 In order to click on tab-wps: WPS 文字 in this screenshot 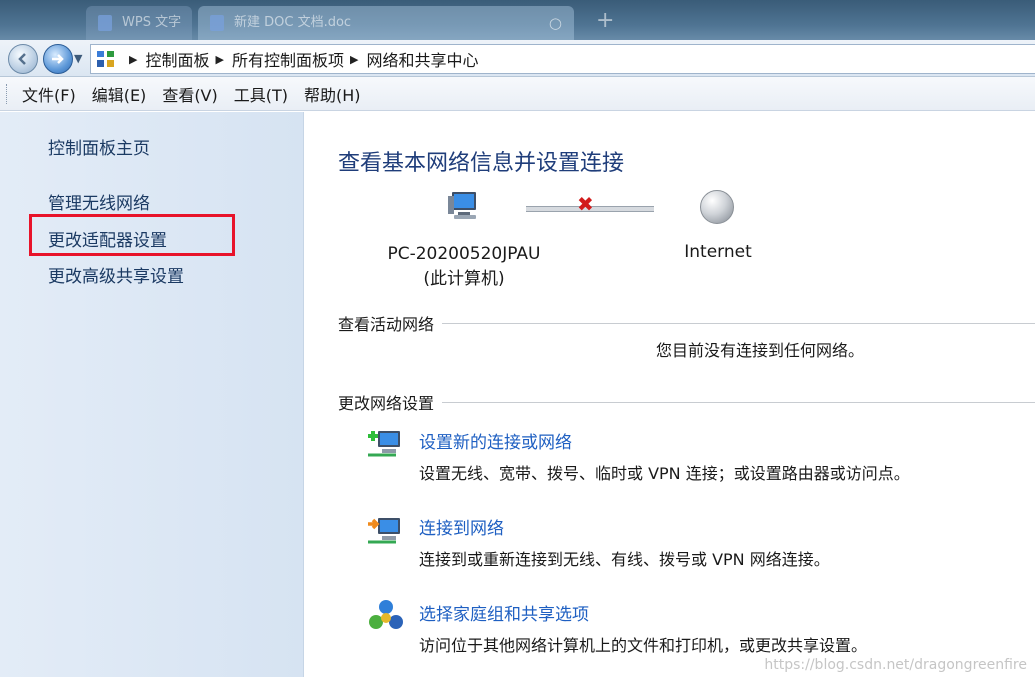, I will do `click(139, 23)`.